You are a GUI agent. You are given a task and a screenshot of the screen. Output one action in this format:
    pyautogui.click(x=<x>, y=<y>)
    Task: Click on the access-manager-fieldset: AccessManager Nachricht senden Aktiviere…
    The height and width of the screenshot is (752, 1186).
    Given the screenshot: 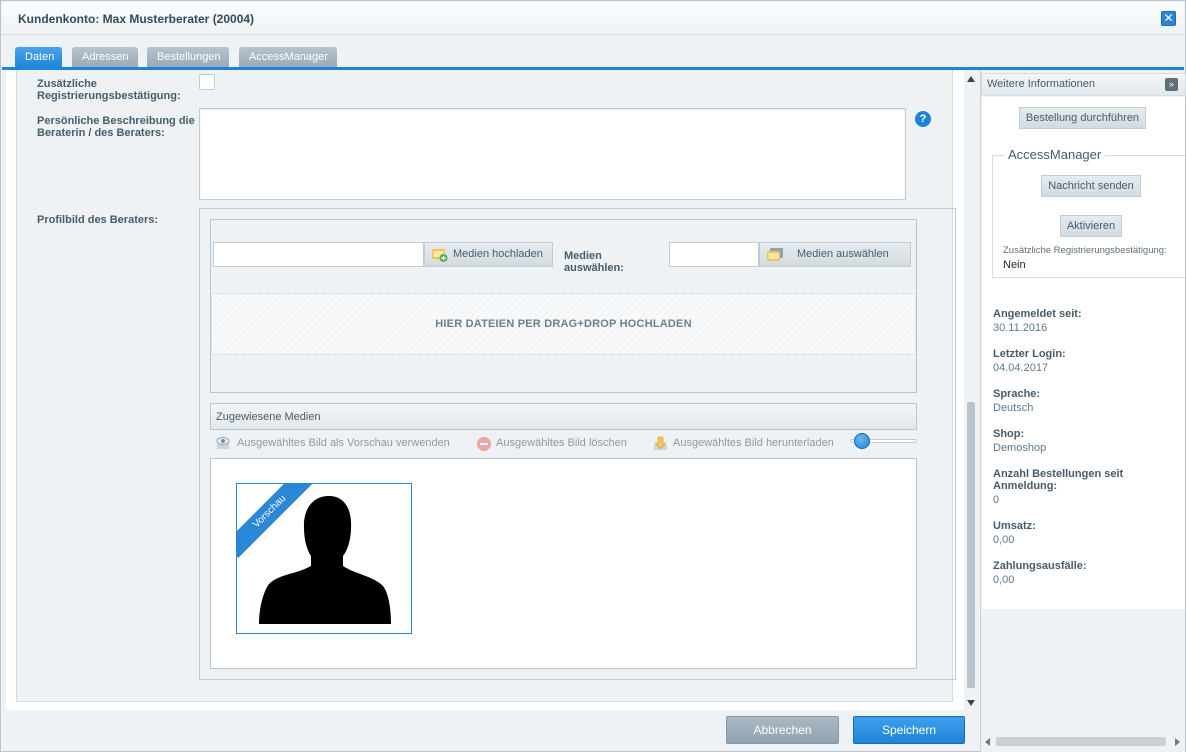 What is the action you would take?
    pyautogui.click(x=1088, y=212)
    